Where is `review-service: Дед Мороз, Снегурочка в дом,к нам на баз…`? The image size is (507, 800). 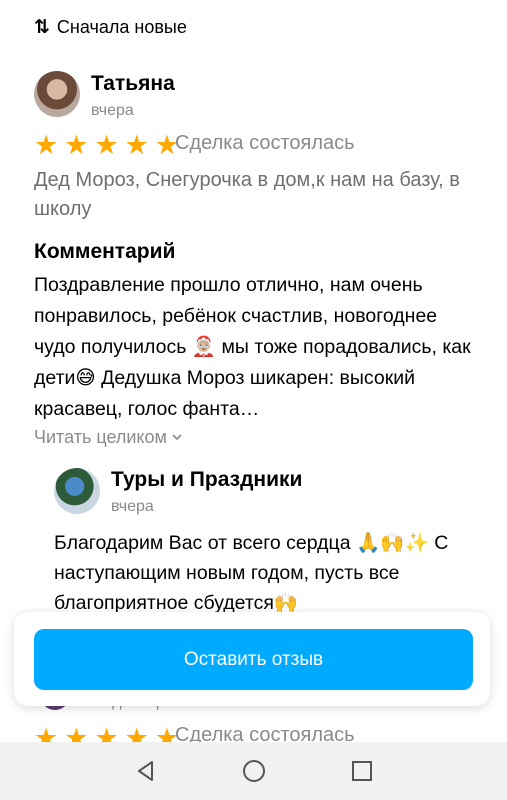 review-service: Дед Мороз, Снегурочка в дом,к нам на баз… is located at coordinates (247, 194).